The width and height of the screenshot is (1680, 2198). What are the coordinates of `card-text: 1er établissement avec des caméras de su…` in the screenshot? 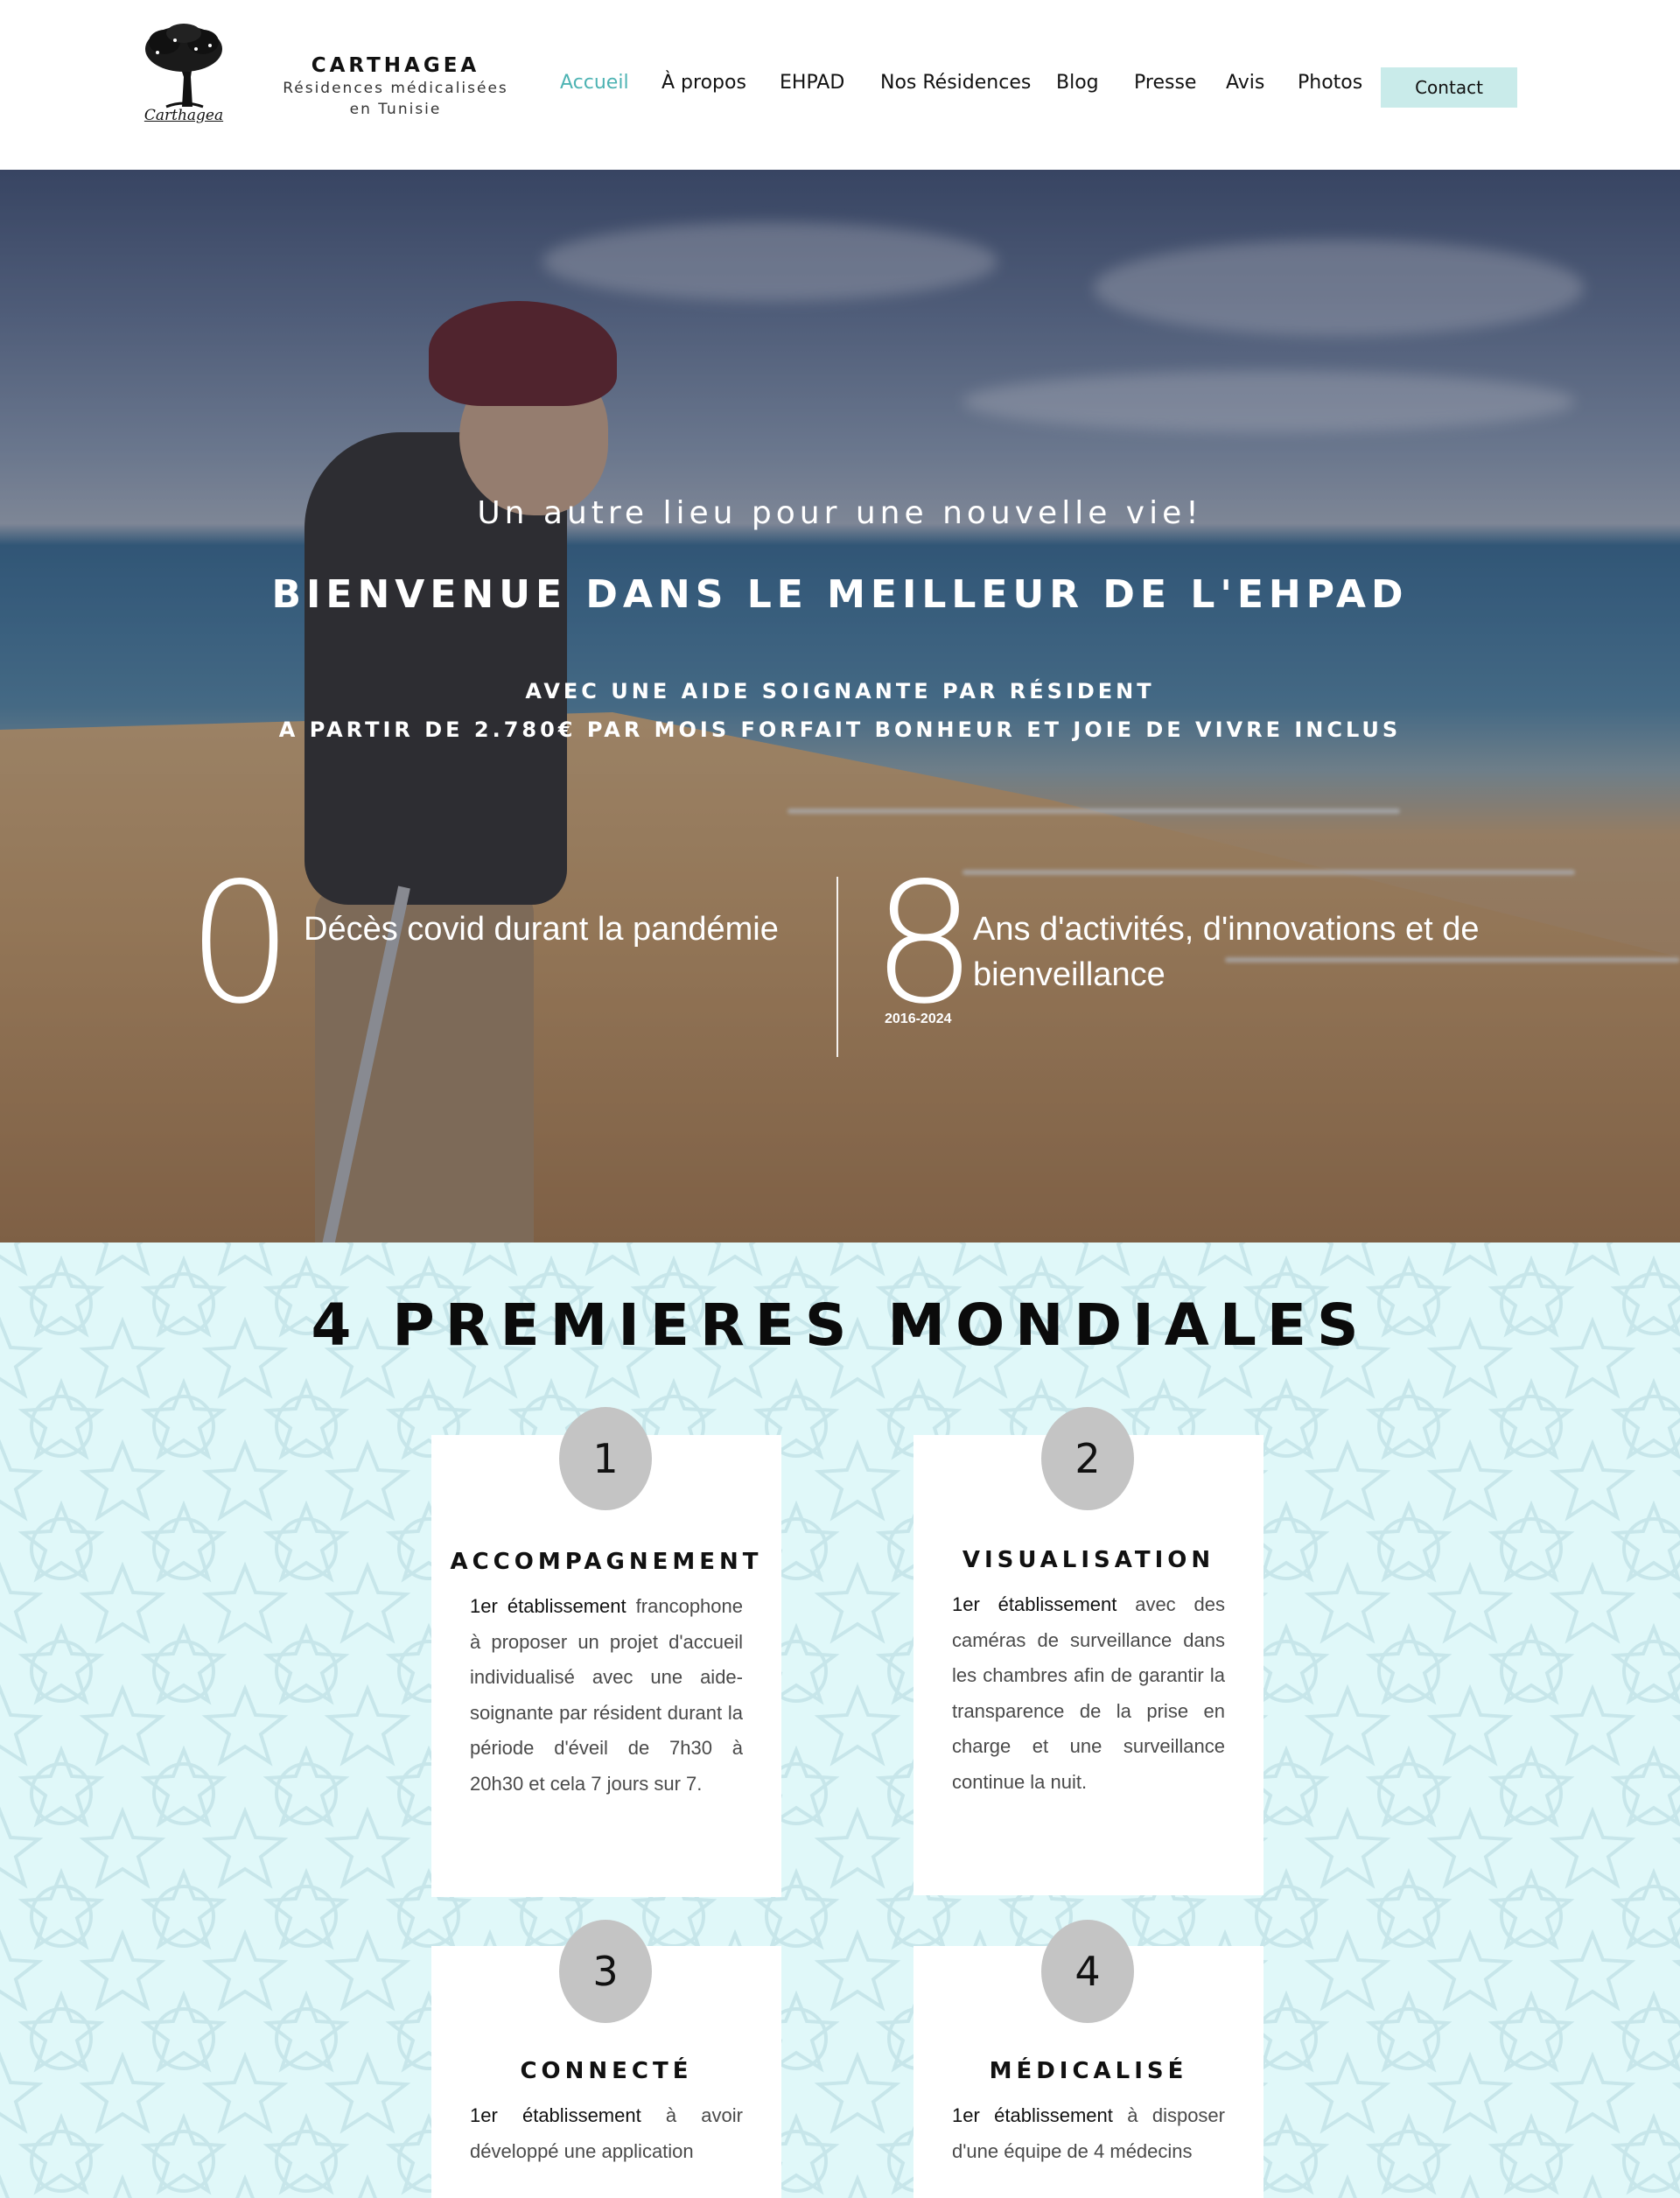 It's located at (1088, 1693).